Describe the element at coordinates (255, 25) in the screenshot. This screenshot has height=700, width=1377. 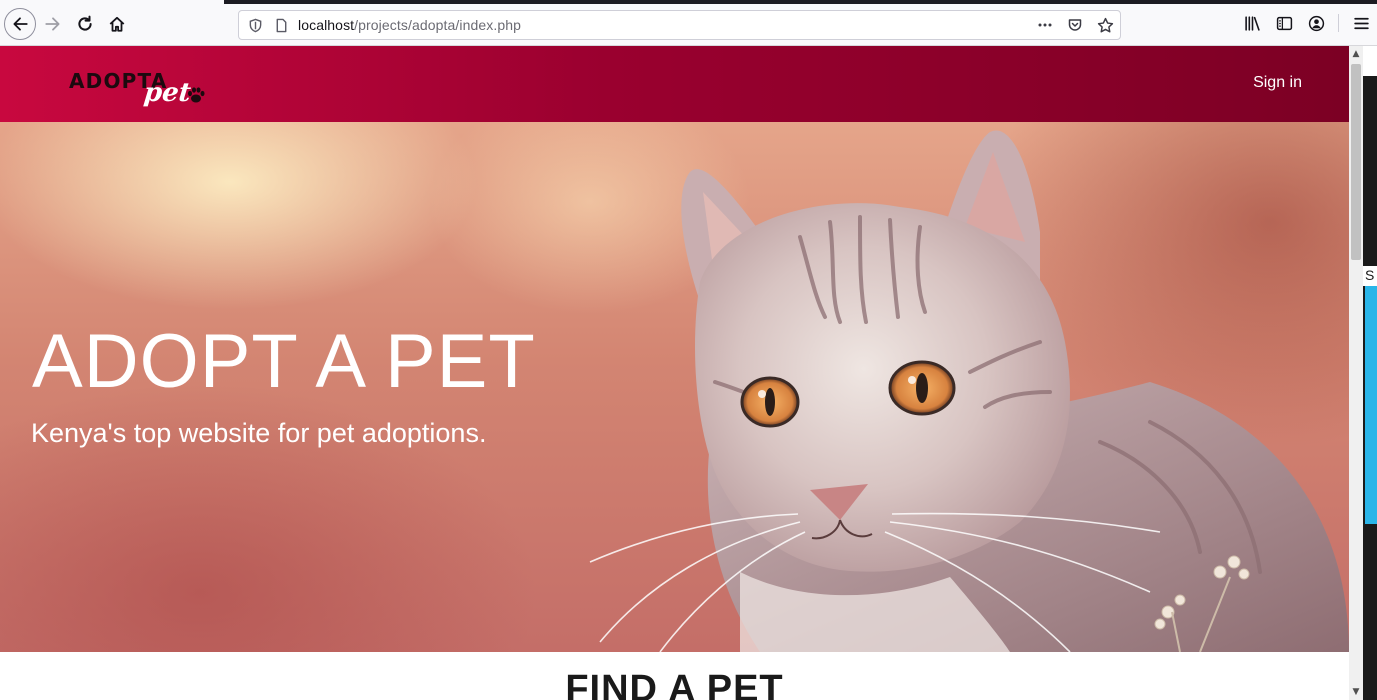
I see `shield-icon` at that location.